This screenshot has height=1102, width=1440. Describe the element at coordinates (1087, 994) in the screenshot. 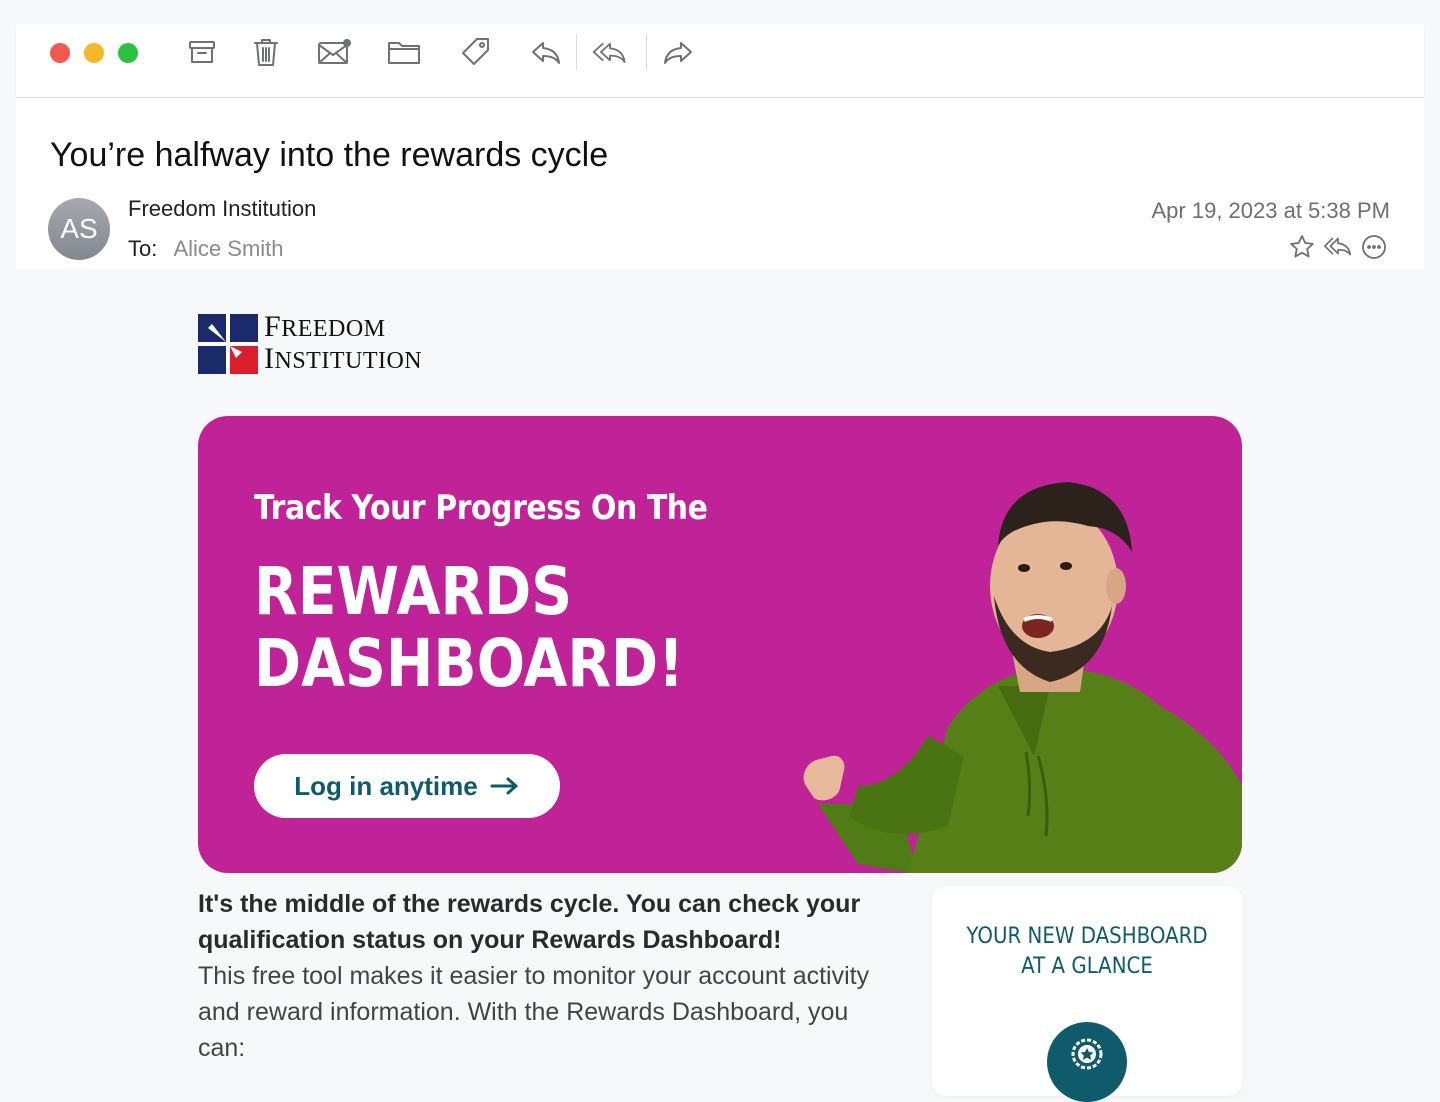

I see `dashboard-glance-card: YOUR NEW DASHBOARD AT A GLANCE` at that location.